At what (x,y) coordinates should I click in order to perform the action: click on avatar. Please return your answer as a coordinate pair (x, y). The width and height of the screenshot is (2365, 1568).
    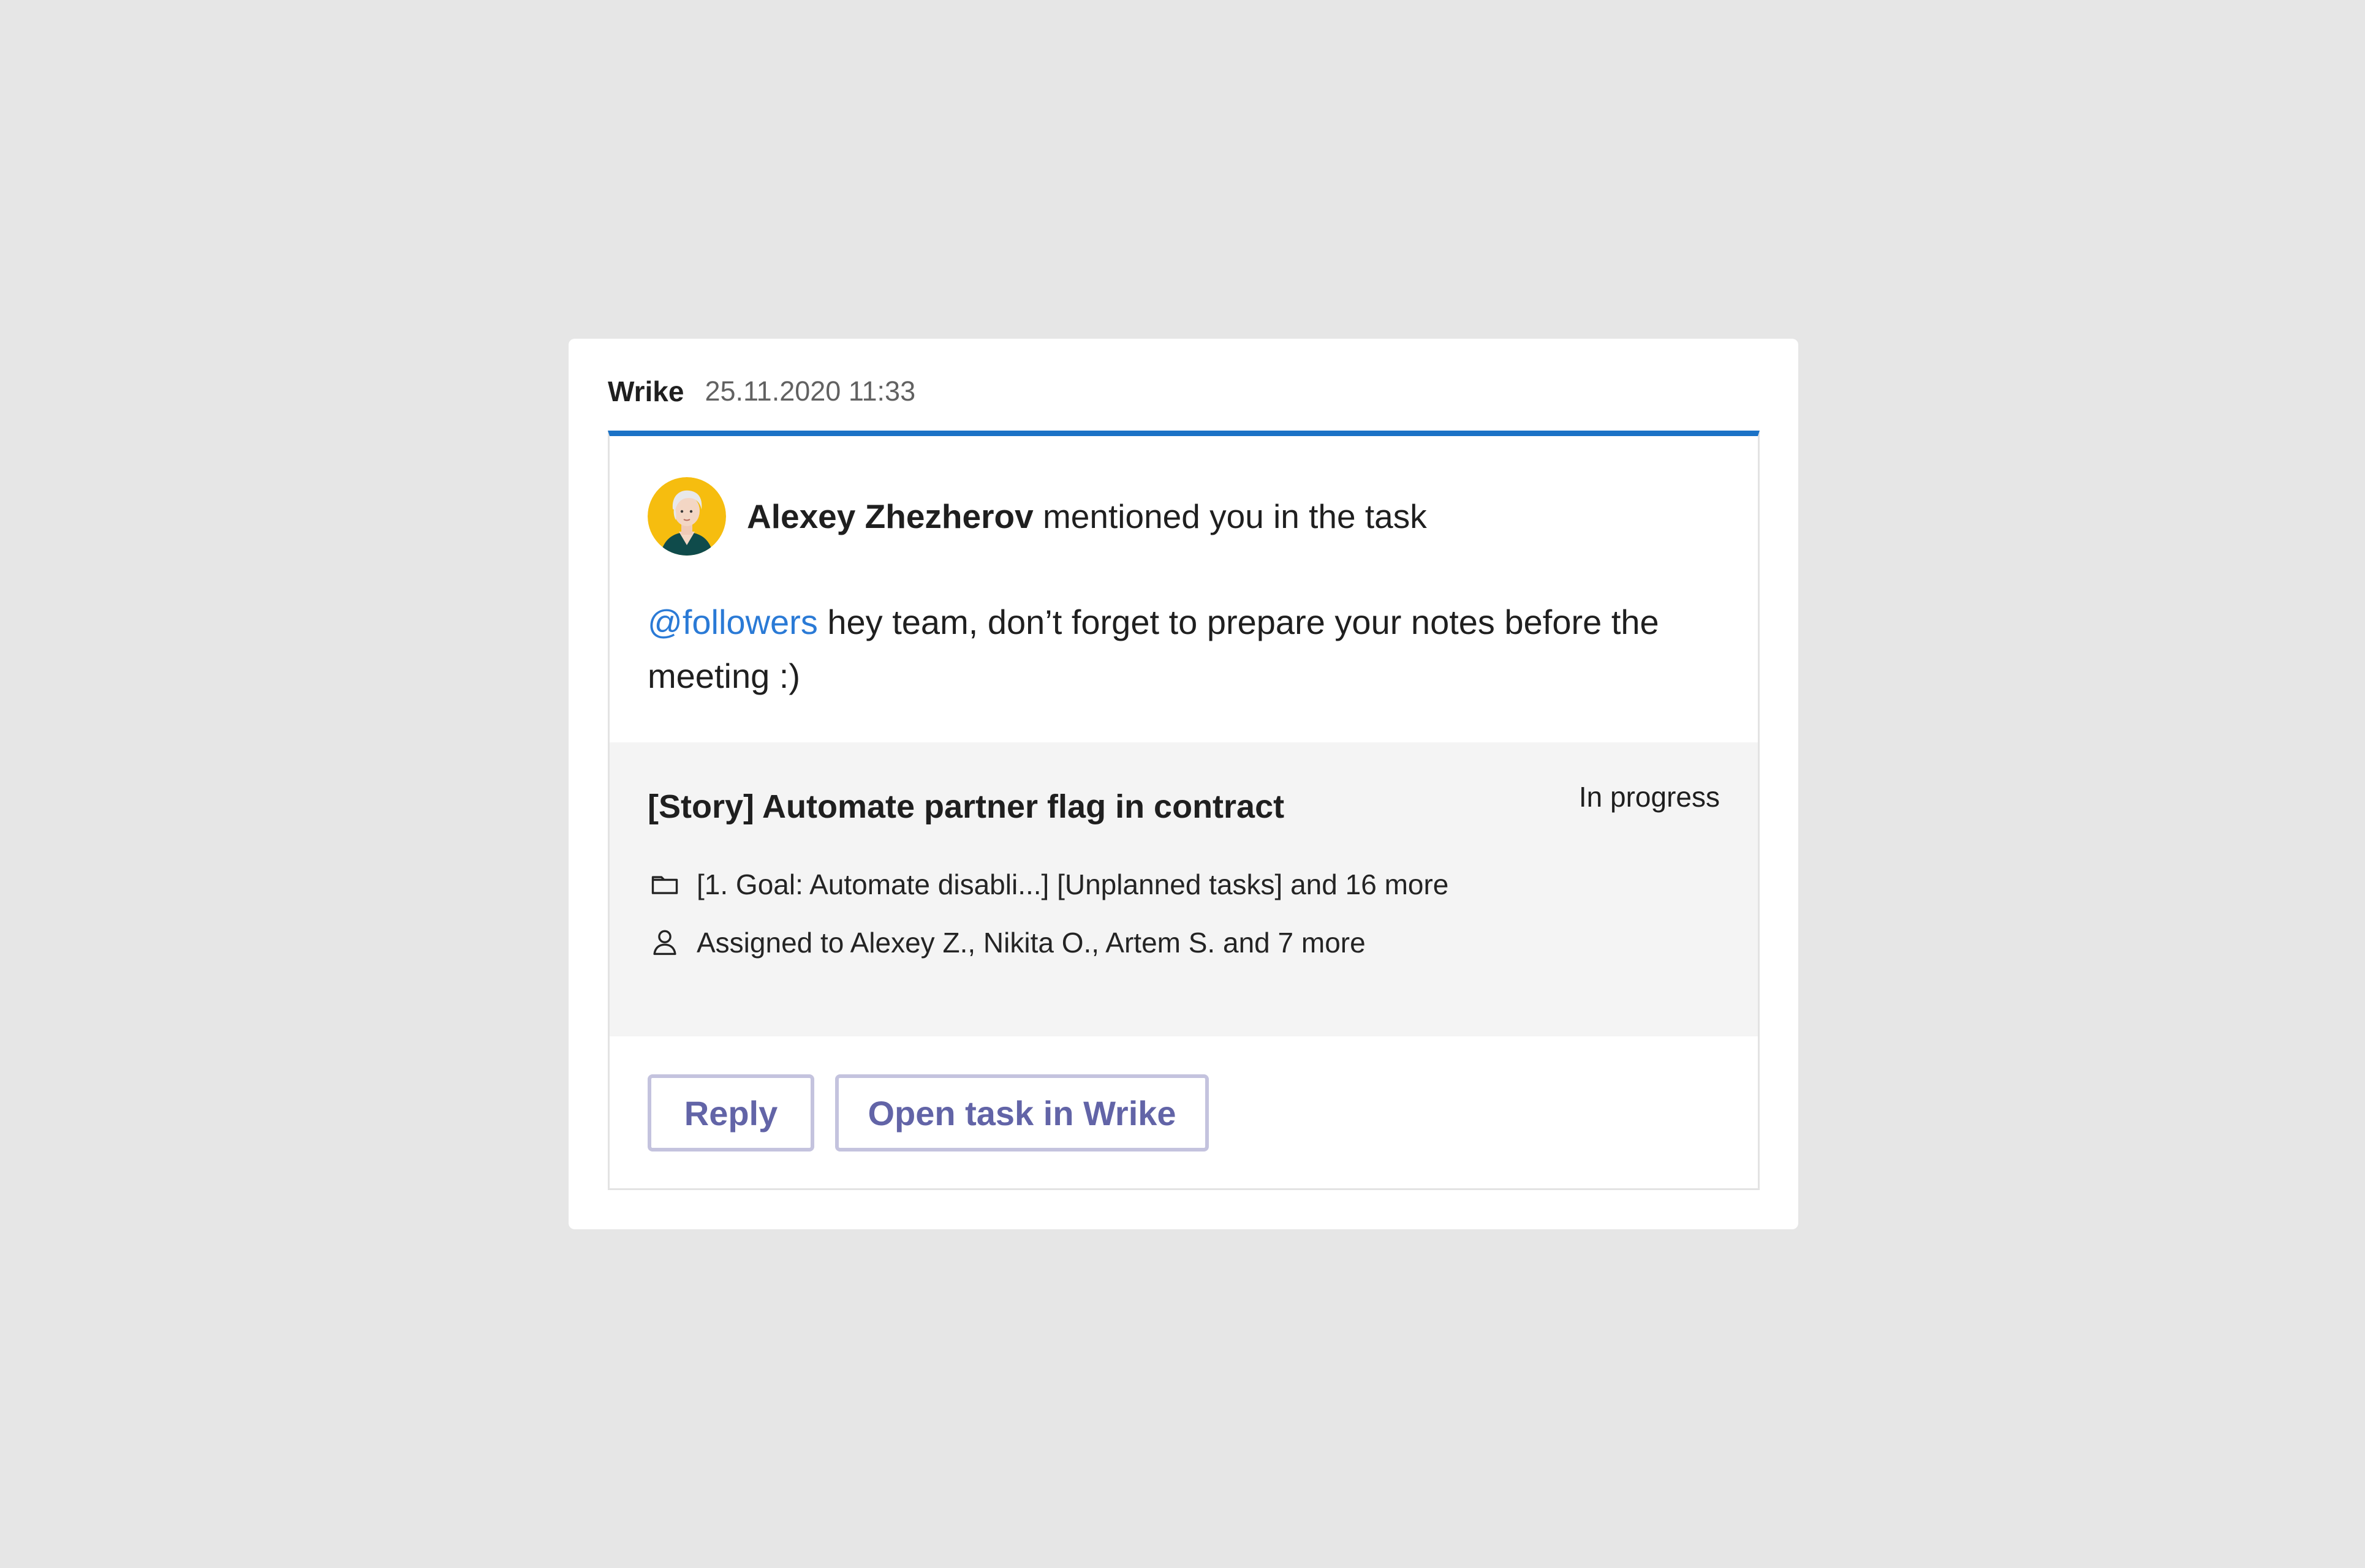
    Looking at the image, I should click on (687, 517).